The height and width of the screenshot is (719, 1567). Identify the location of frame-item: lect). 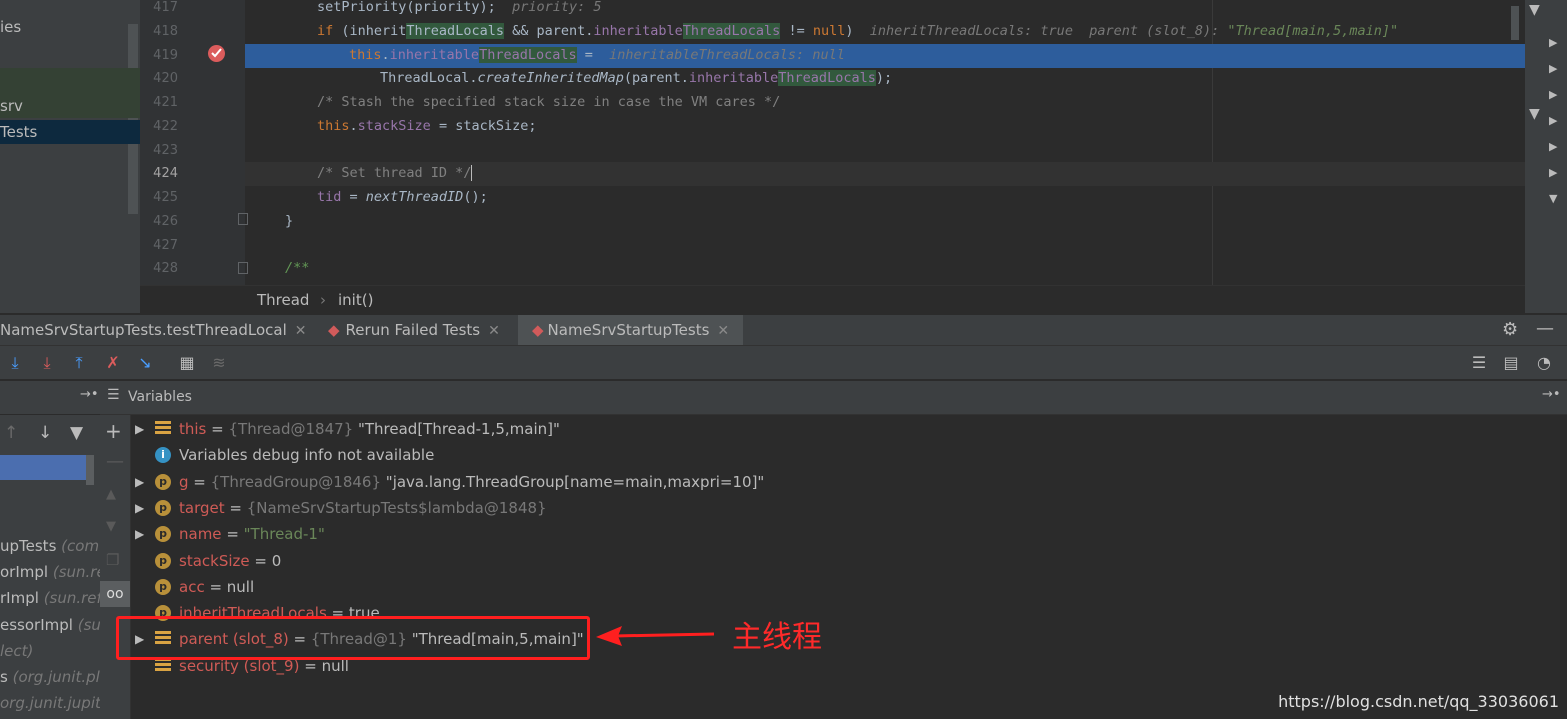
(16, 651).